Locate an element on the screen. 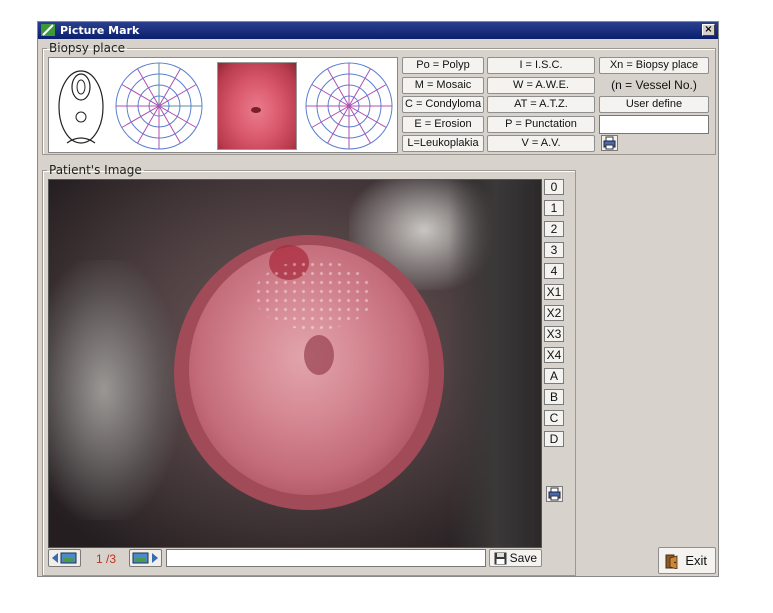  isc-button: I = I.S.C. is located at coordinates (541, 65).